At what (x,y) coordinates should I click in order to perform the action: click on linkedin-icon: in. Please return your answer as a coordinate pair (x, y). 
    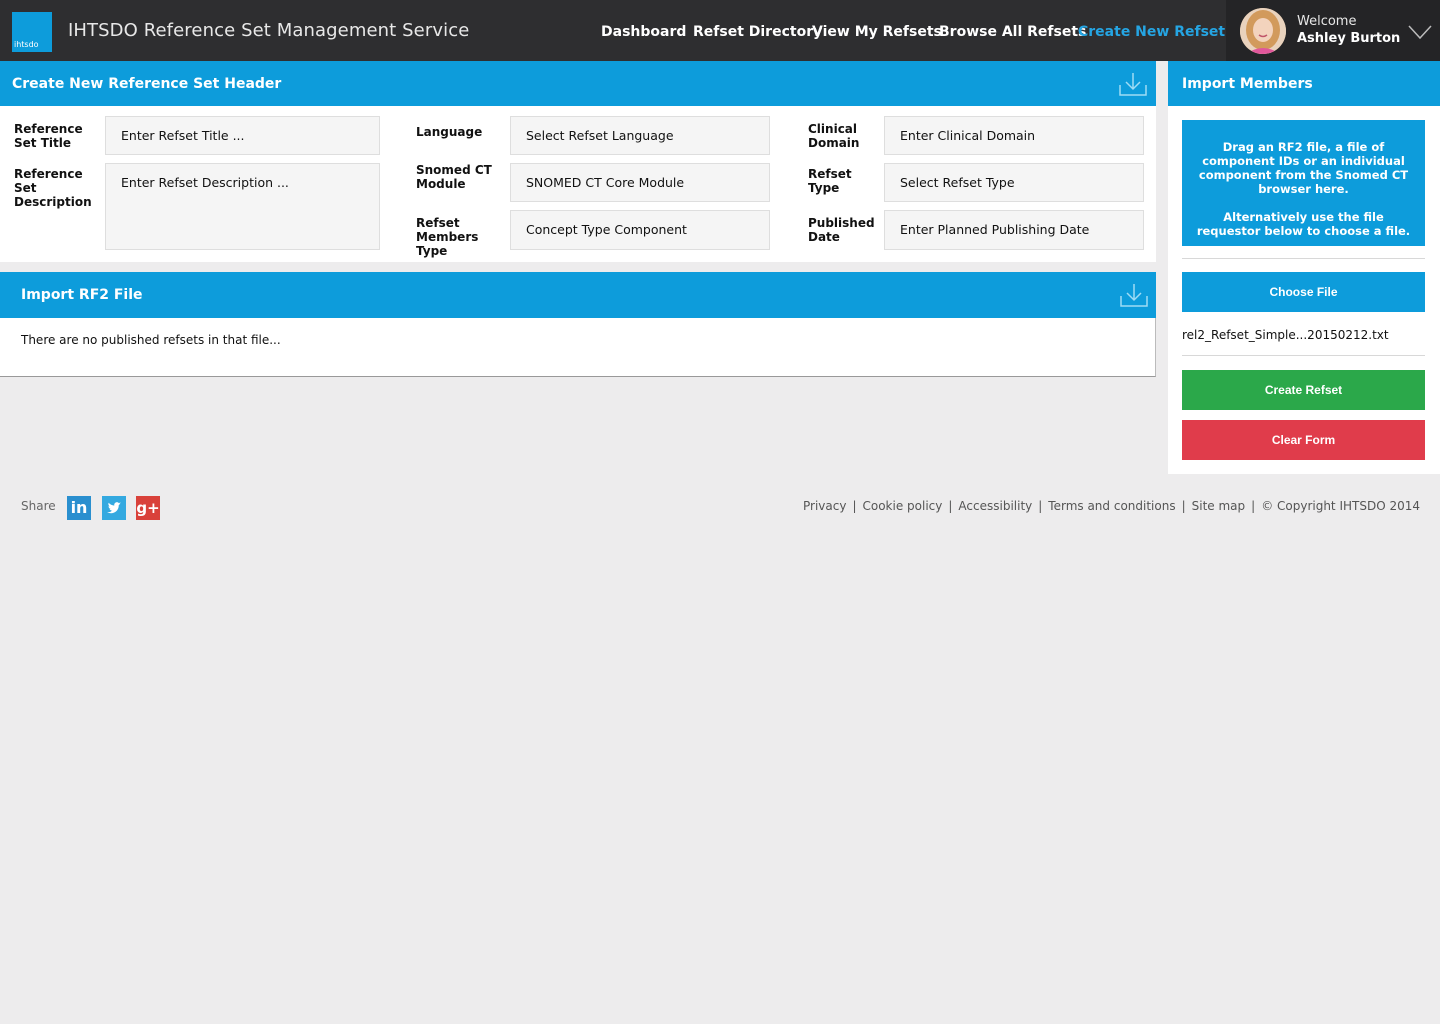
    Looking at the image, I should click on (79, 508).